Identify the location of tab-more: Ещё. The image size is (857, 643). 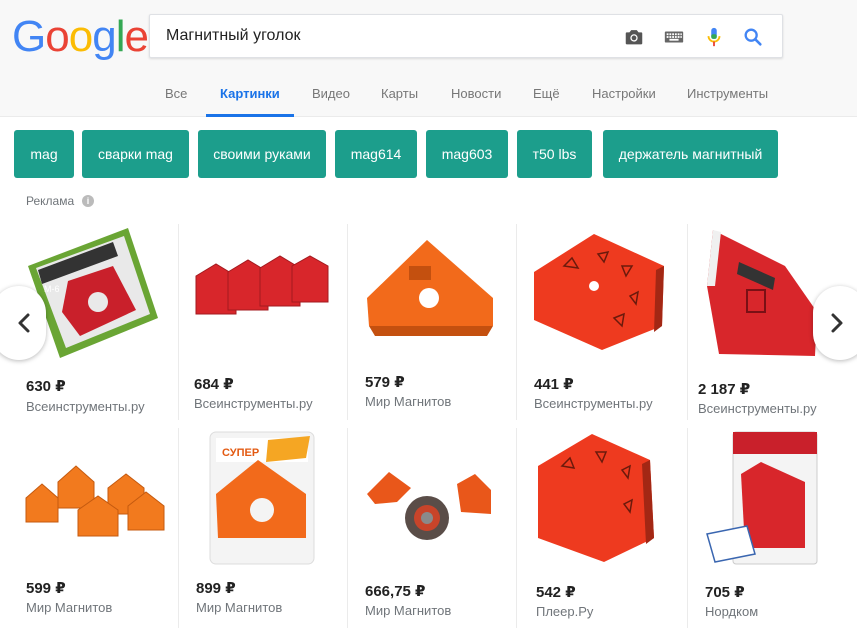
(546, 93).